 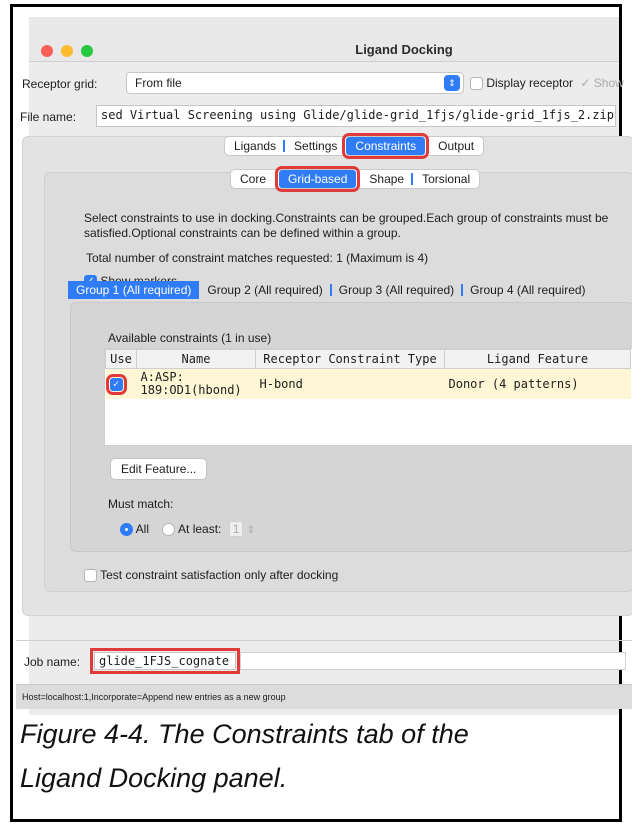 What do you see at coordinates (60, 84) in the screenshot?
I see `receptor-grid-label: Receptor grid:` at bounding box center [60, 84].